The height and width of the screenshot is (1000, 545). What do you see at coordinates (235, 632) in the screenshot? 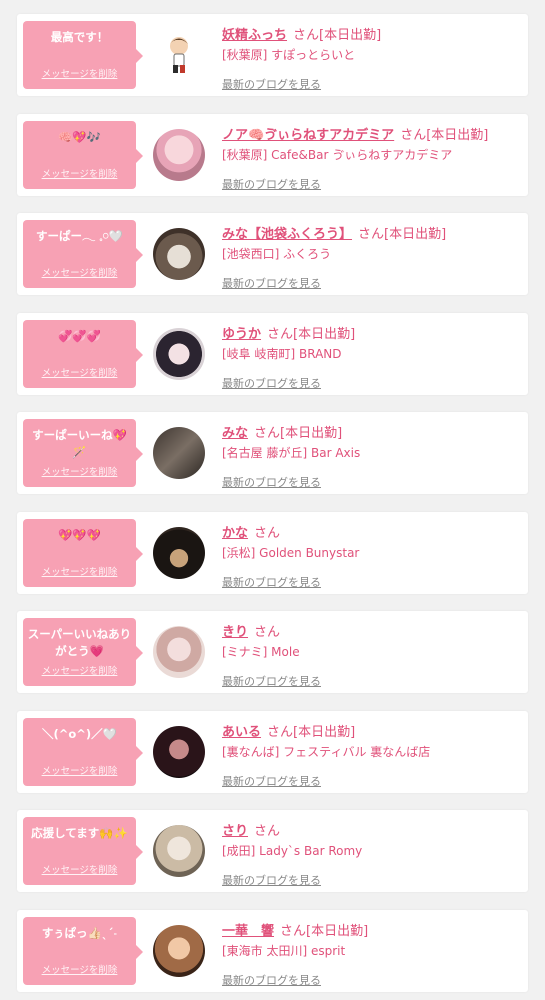
I see `user-name-link: きり` at bounding box center [235, 632].